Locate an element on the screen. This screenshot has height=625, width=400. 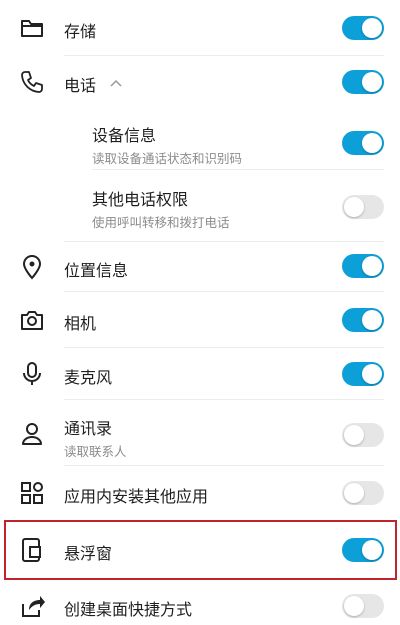
apps-grid-icon is located at coordinates (32, 493).